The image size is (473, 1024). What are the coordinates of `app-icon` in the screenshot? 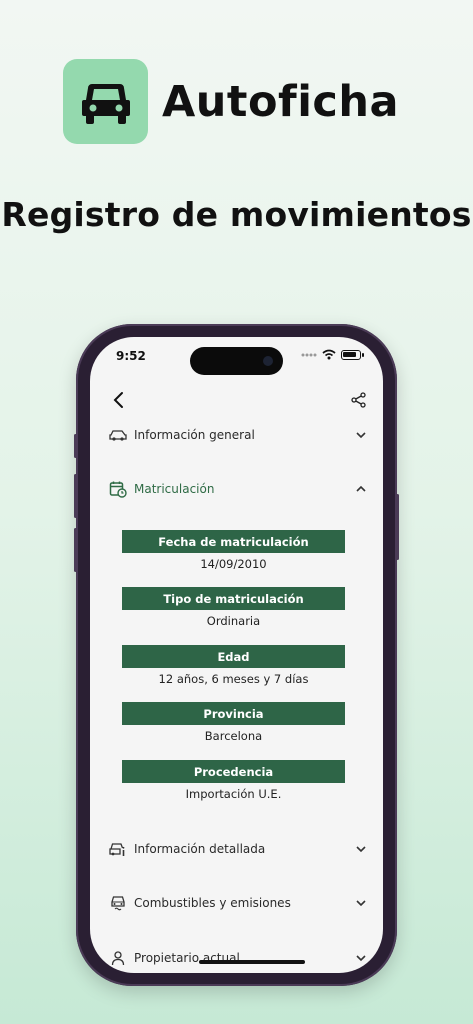 It's located at (105, 101).